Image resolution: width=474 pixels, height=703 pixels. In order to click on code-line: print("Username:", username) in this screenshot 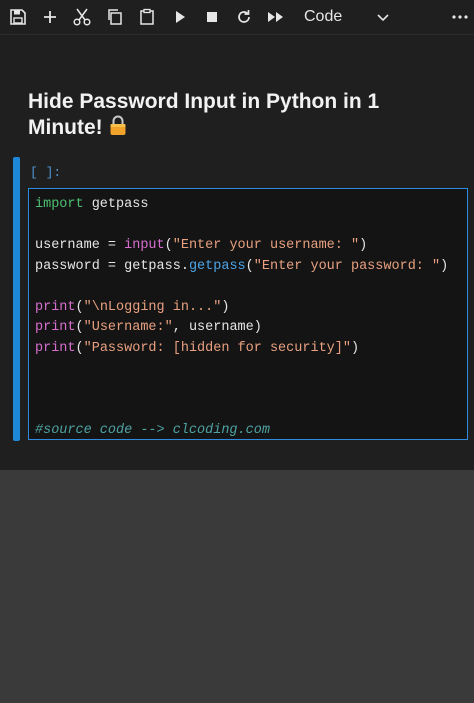, I will do `click(241, 328)`.